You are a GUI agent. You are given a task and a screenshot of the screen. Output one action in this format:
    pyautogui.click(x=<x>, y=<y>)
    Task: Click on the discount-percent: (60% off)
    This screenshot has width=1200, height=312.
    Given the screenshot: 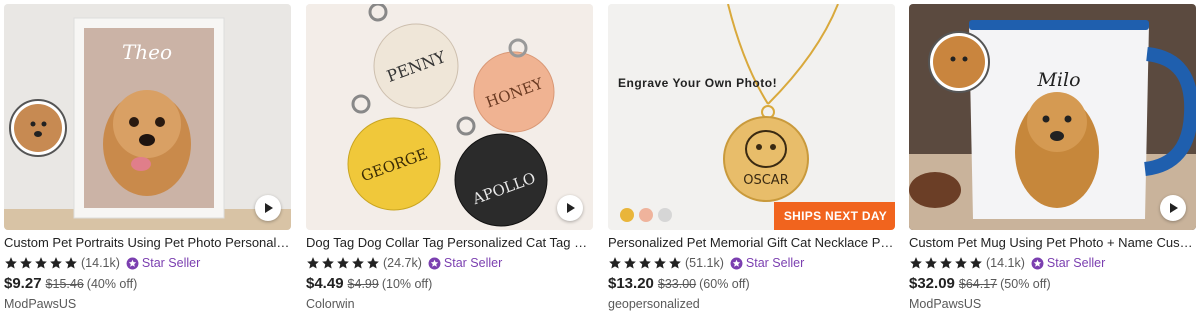 What is the action you would take?
    pyautogui.click(x=724, y=284)
    